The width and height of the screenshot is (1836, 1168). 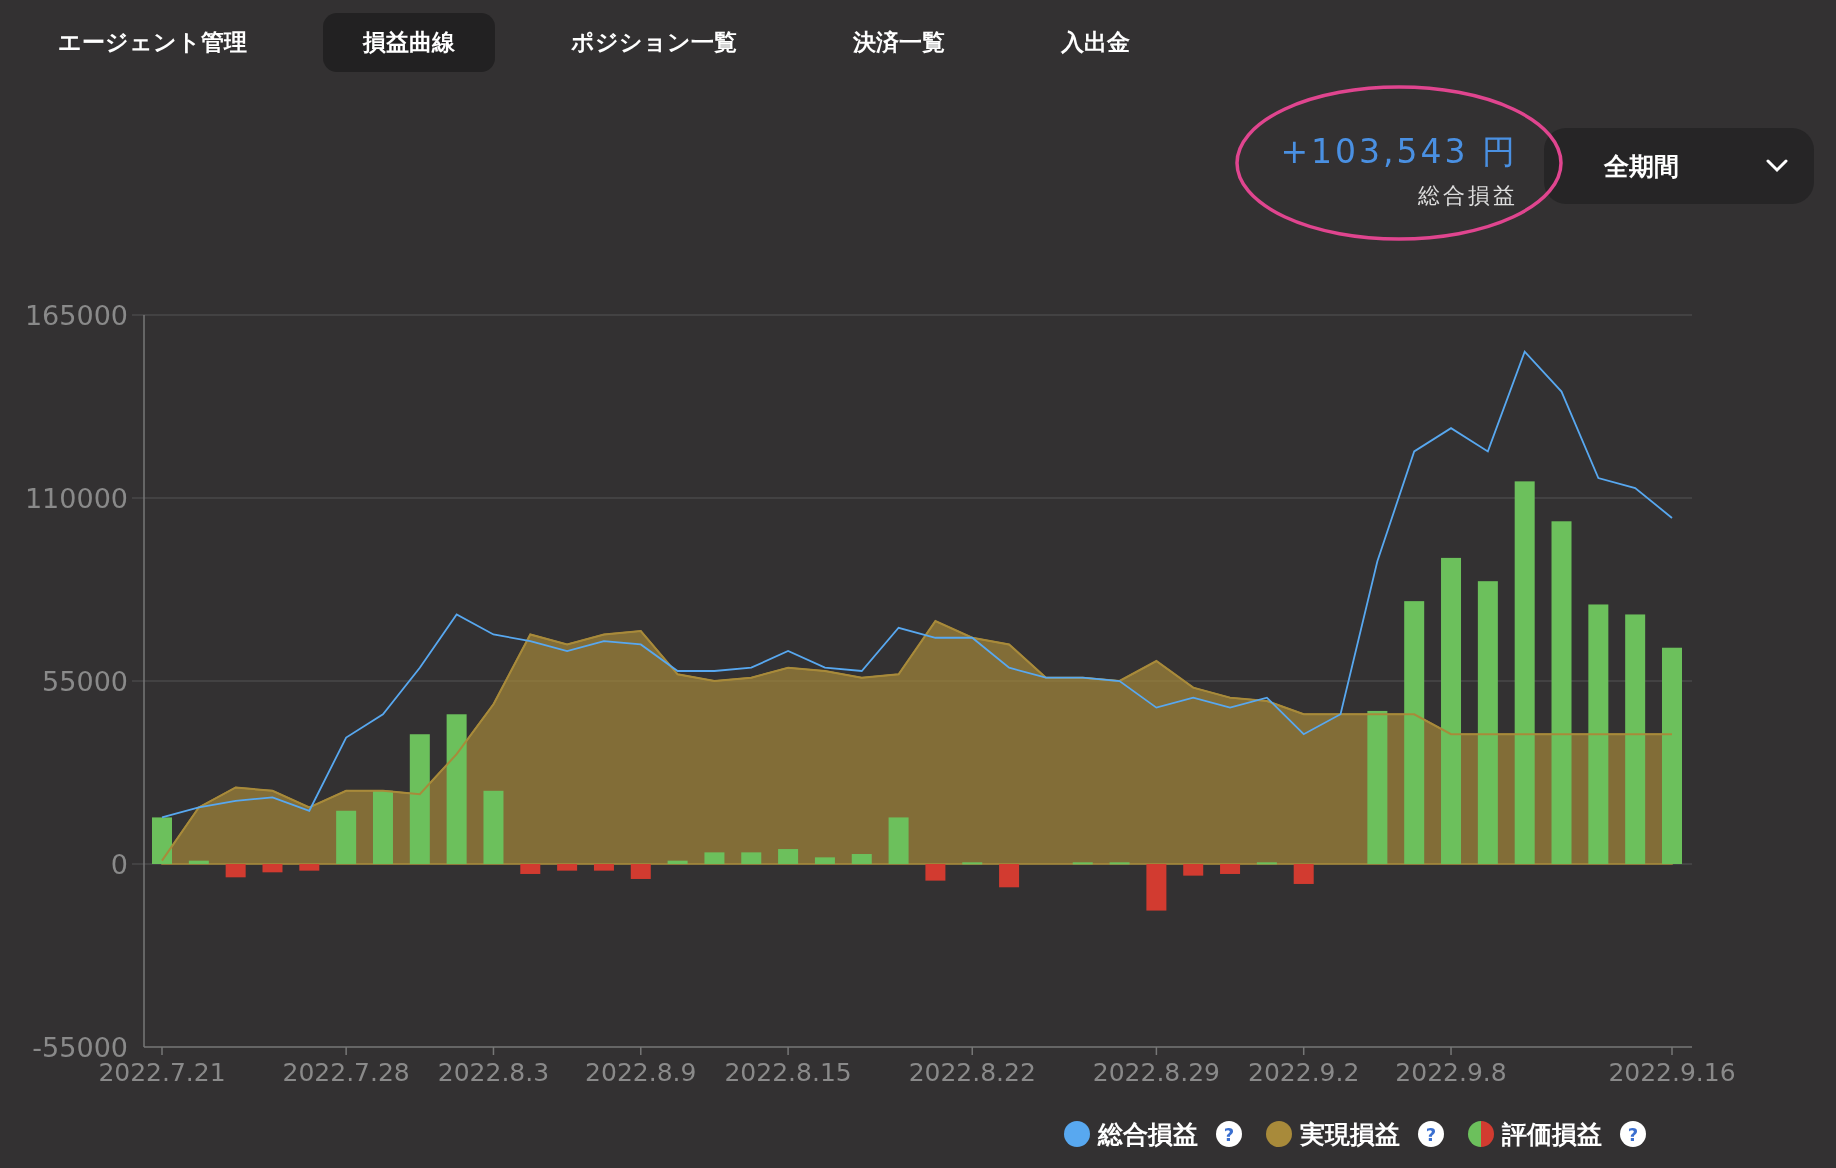 I want to click on x-axis-label: 2022.9.8, so click(x=1451, y=1072).